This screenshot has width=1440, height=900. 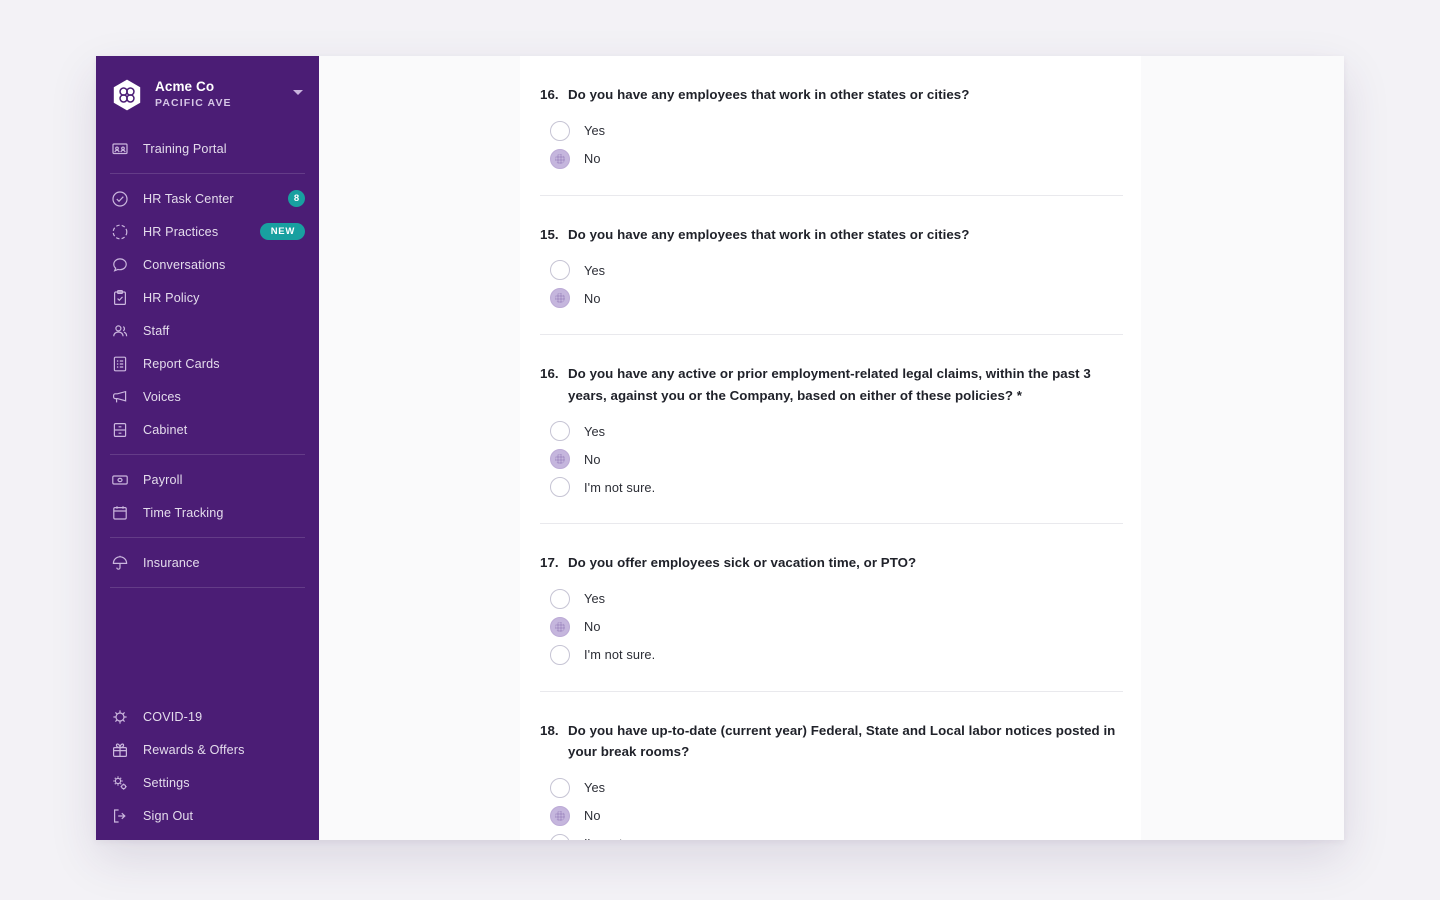 What do you see at coordinates (119, 479) in the screenshot?
I see `banknote-icon` at bounding box center [119, 479].